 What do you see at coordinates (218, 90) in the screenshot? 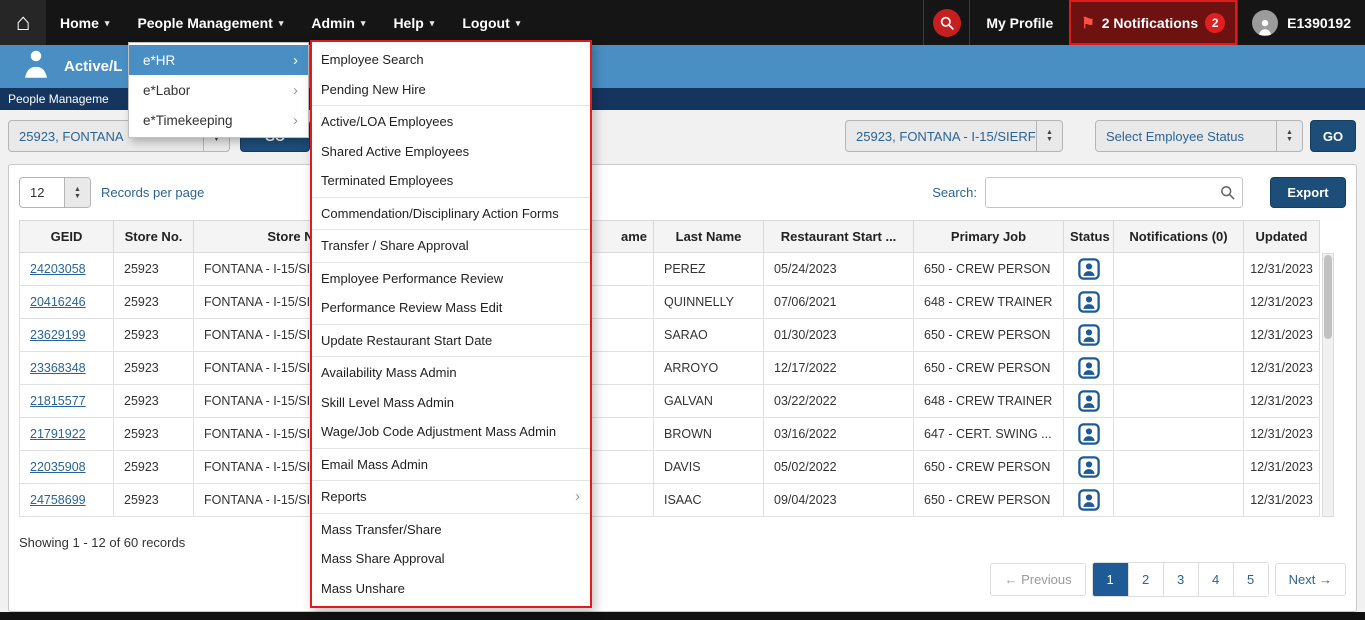
I see `menu-item-e-labor: e*Labor ›` at bounding box center [218, 90].